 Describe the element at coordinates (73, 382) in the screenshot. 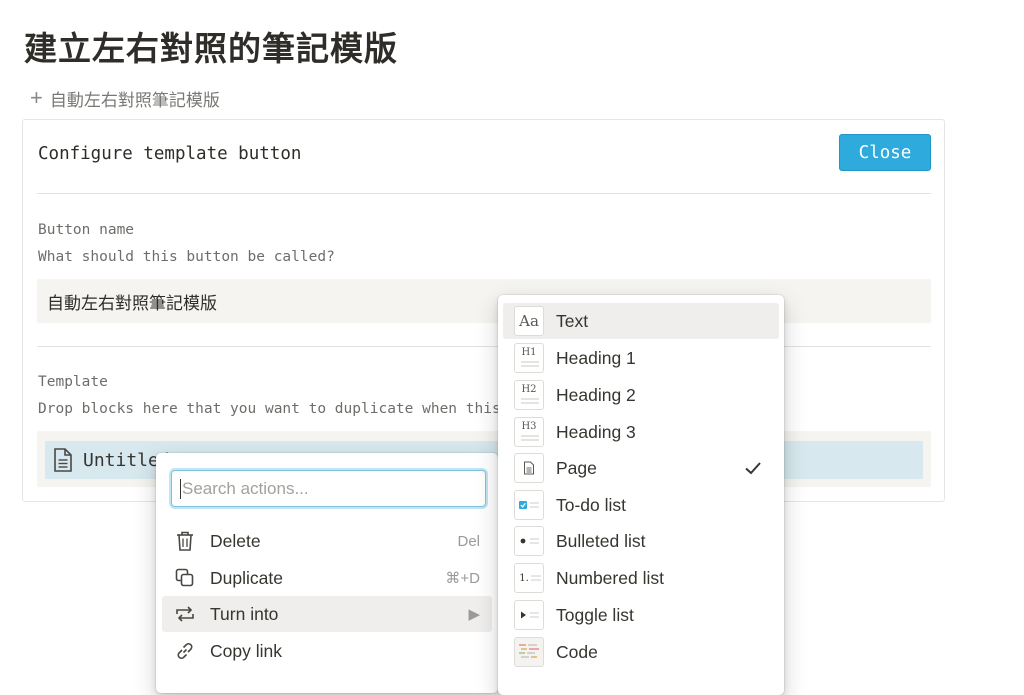

I see `template-label: Template` at that location.